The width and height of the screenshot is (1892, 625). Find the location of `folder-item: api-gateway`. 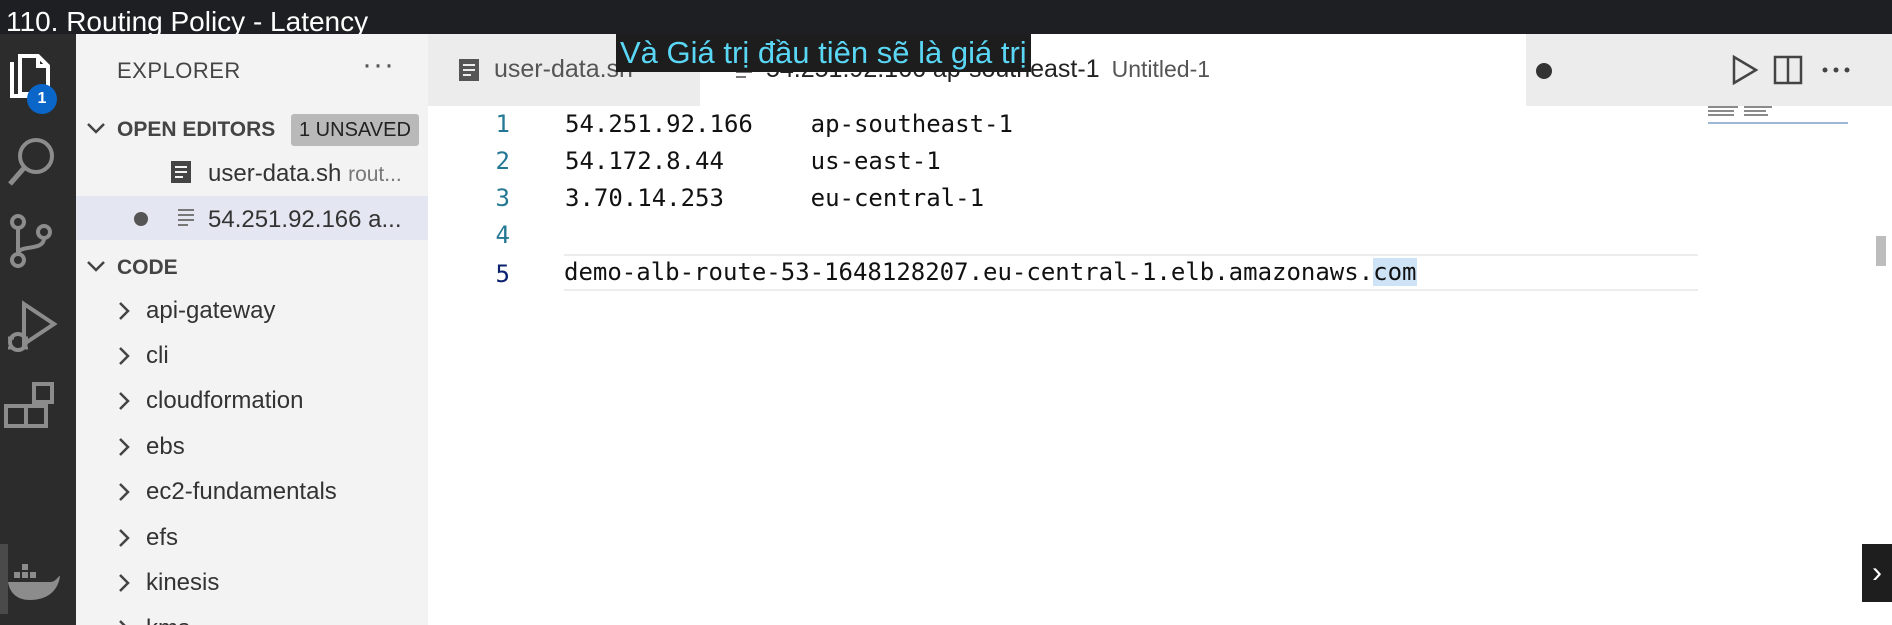

folder-item: api-gateway is located at coordinates (252, 310).